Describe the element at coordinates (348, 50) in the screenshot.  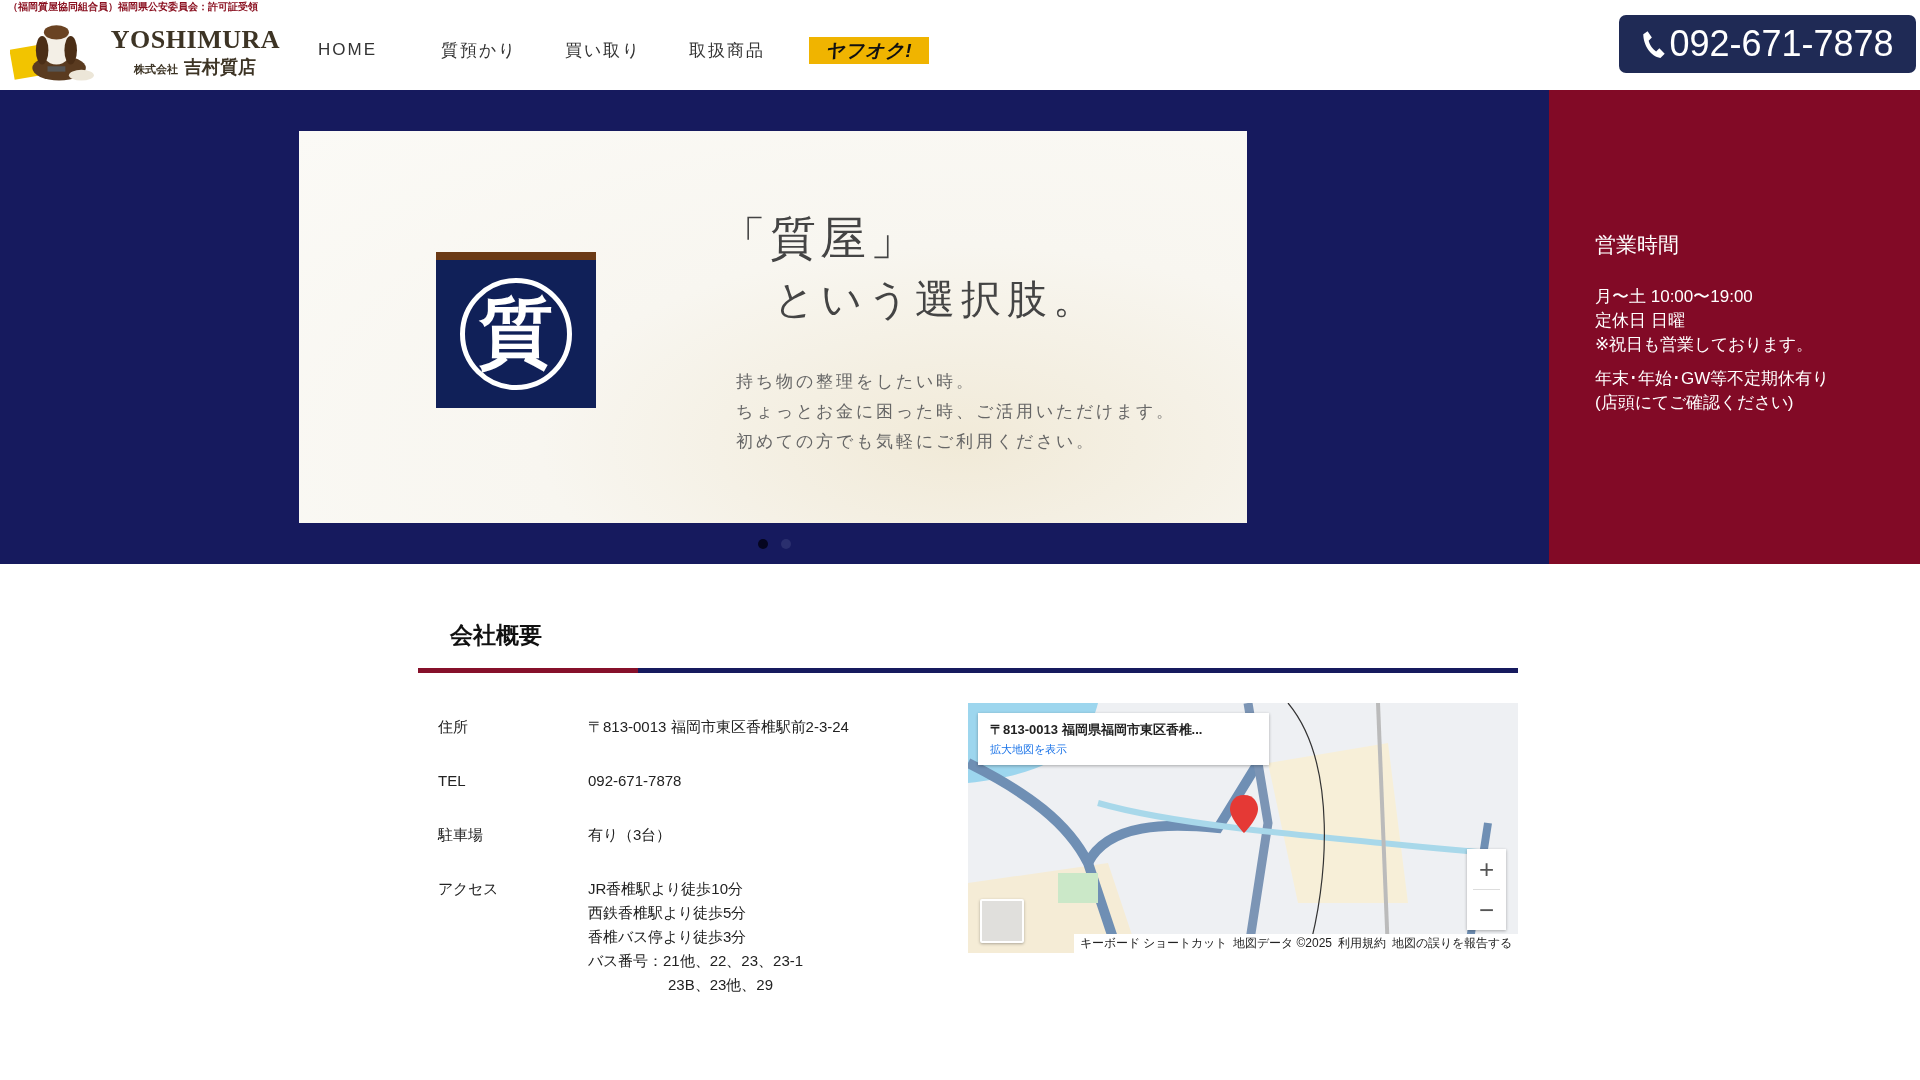
I see `nav-link: HOME` at that location.